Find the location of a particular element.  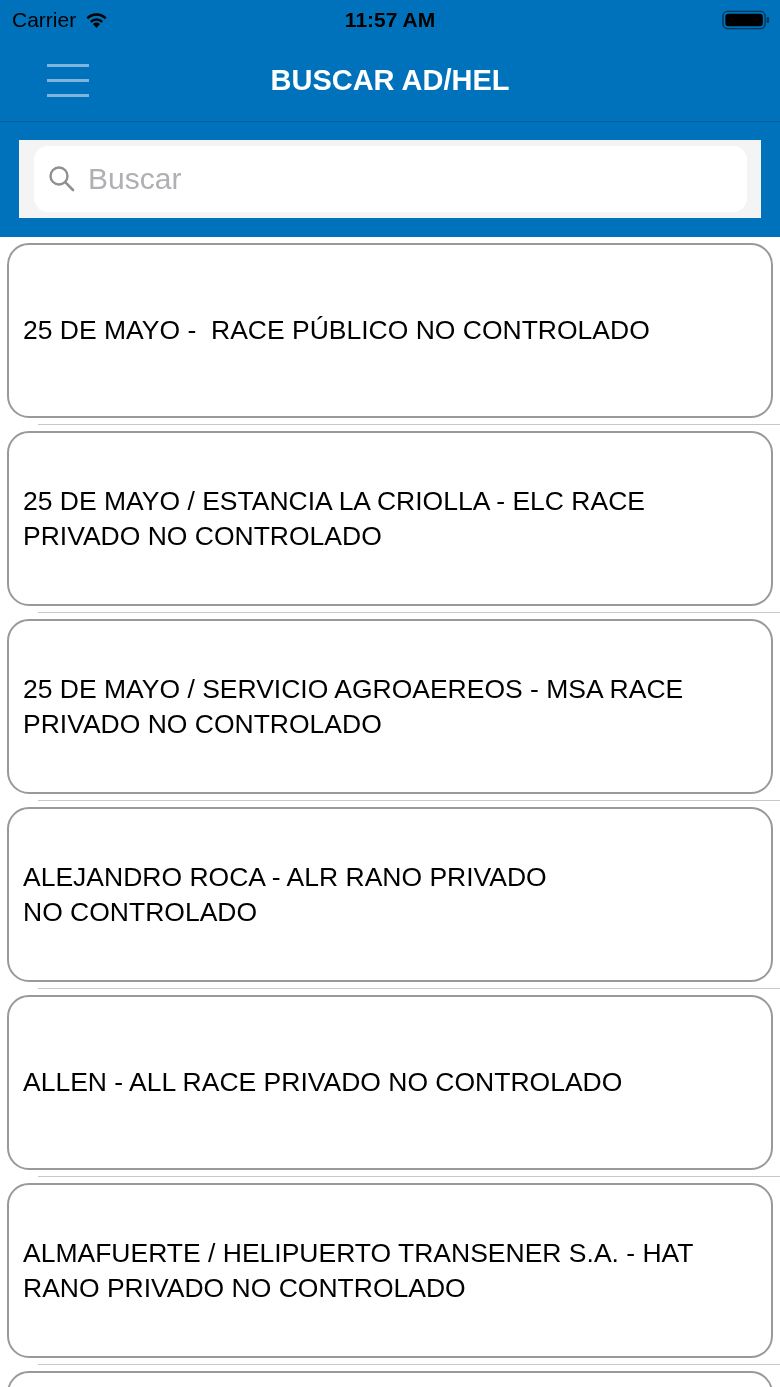

result-item: 25 DE MAYO / SERVICIO AGROAEREOS - MSA RACE PRIVADO NO CONTROLADO is located at coordinates (390, 706).